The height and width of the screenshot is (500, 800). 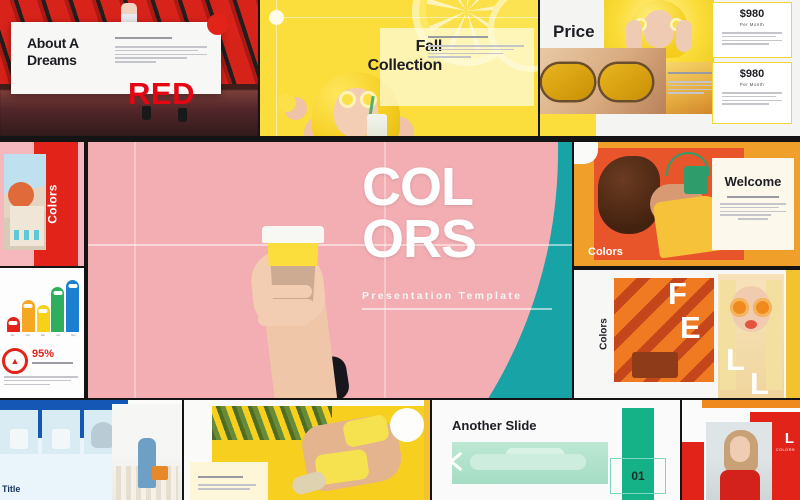 I want to click on slide-number-box: 01, so click(x=638, y=476).